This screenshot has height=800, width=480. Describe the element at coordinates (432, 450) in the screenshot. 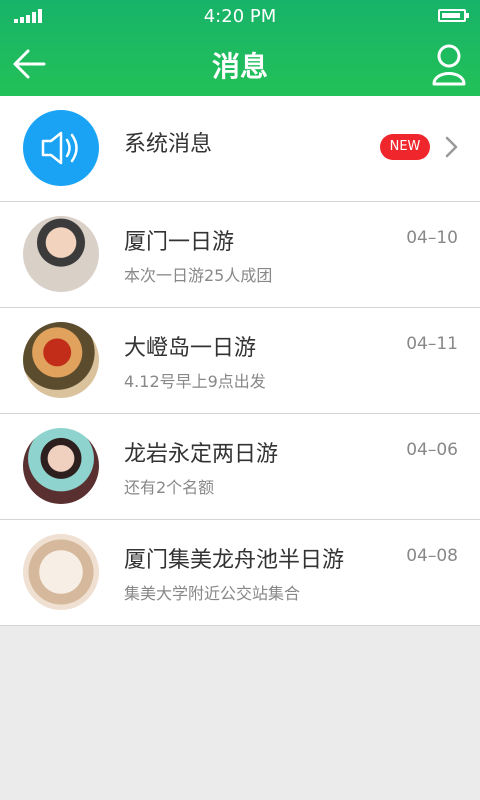

I see `message-date: 04–06` at that location.